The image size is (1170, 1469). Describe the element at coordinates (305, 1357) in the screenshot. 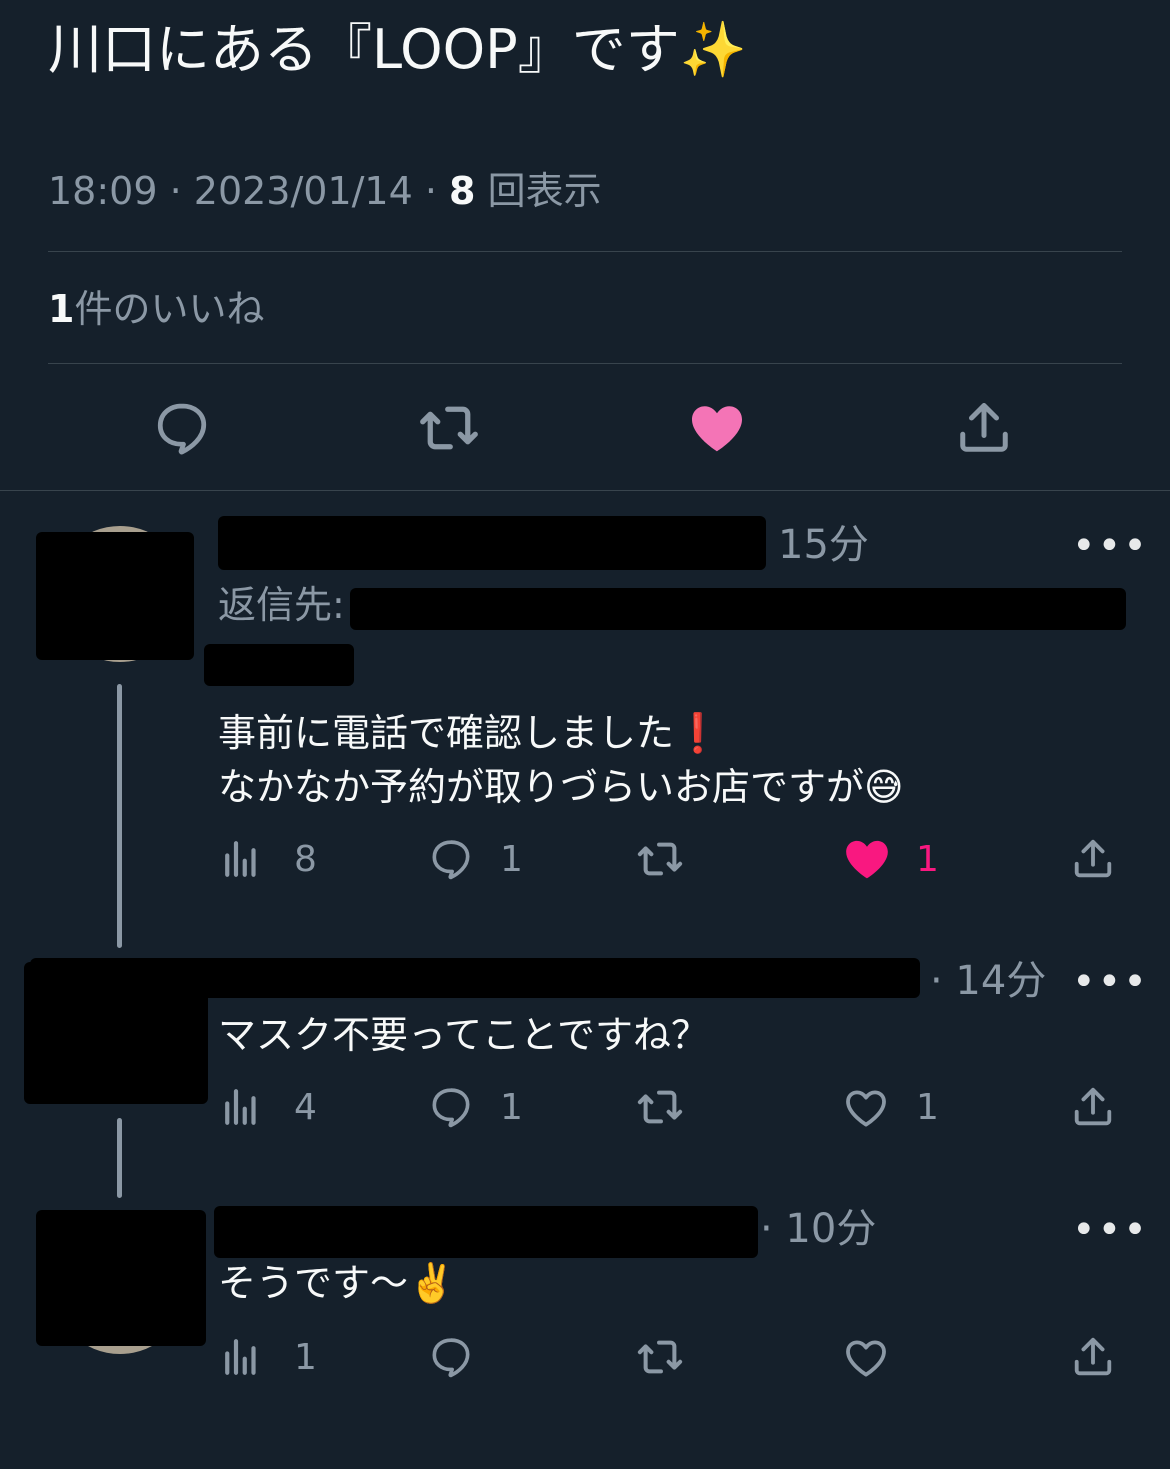

I see `views-count: 1` at that location.